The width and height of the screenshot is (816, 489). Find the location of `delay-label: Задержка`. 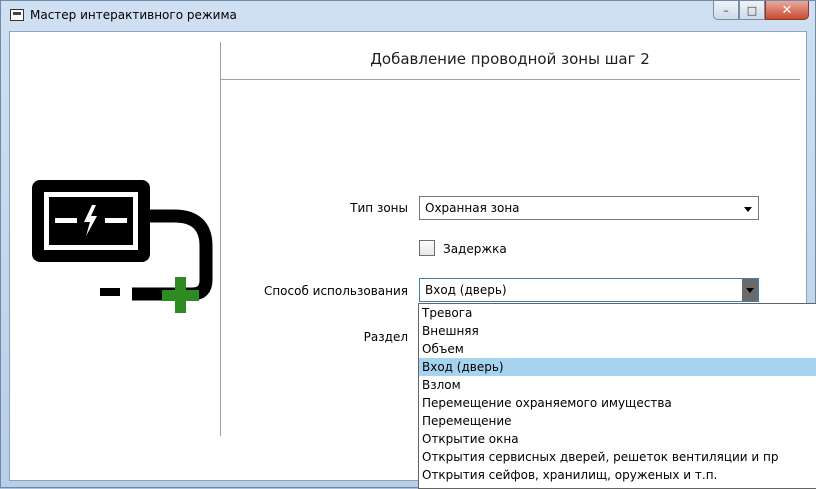

delay-label: Задержка is located at coordinates (475, 249).